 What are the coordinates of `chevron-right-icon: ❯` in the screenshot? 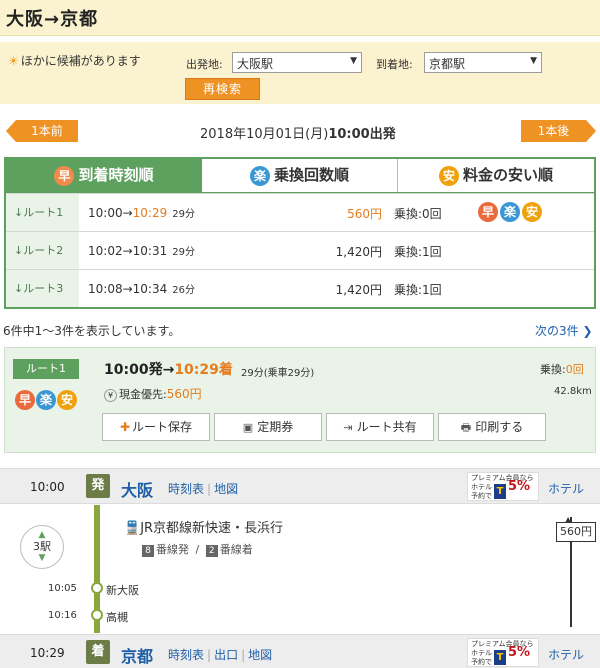 It's located at (587, 331).